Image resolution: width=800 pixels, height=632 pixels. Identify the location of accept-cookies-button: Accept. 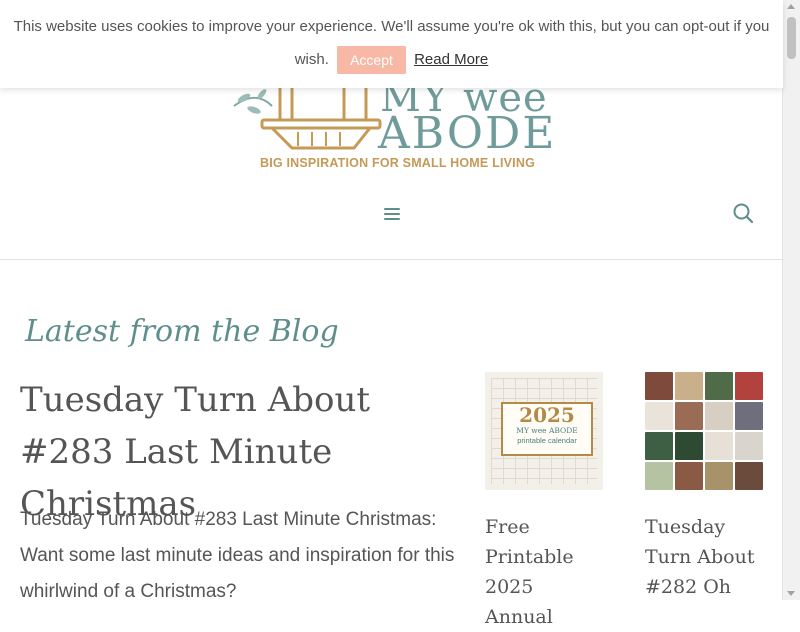
(371, 60).